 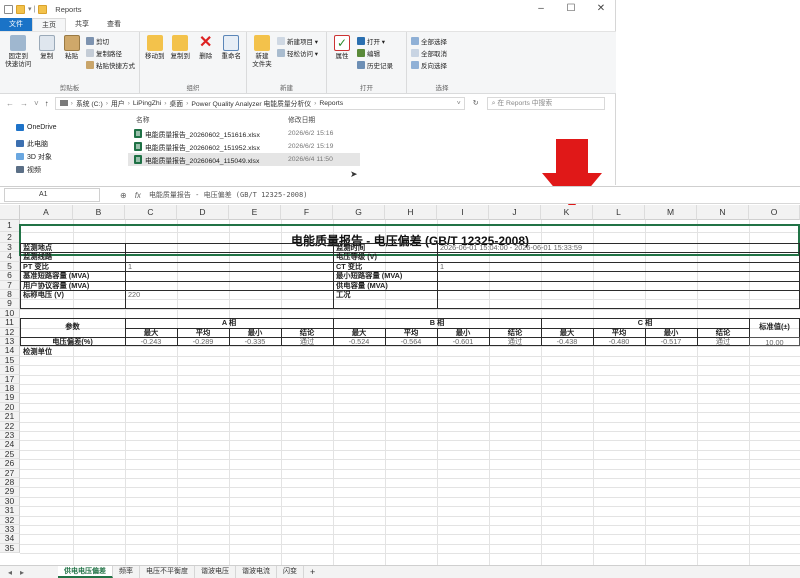 What do you see at coordinates (10, 103) in the screenshot?
I see `back-arrow-icon: ←` at bounding box center [10, 103].